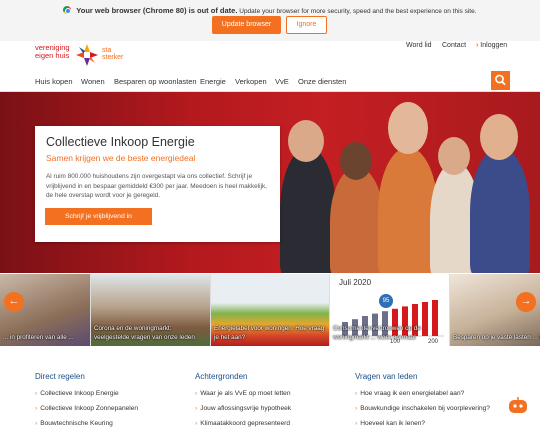 The width and height of the screenshot is (540, 432). Describe the element at coordinates (113, 57) in the screenshot. I see `logo-slogan-line2: sterker` at that location.